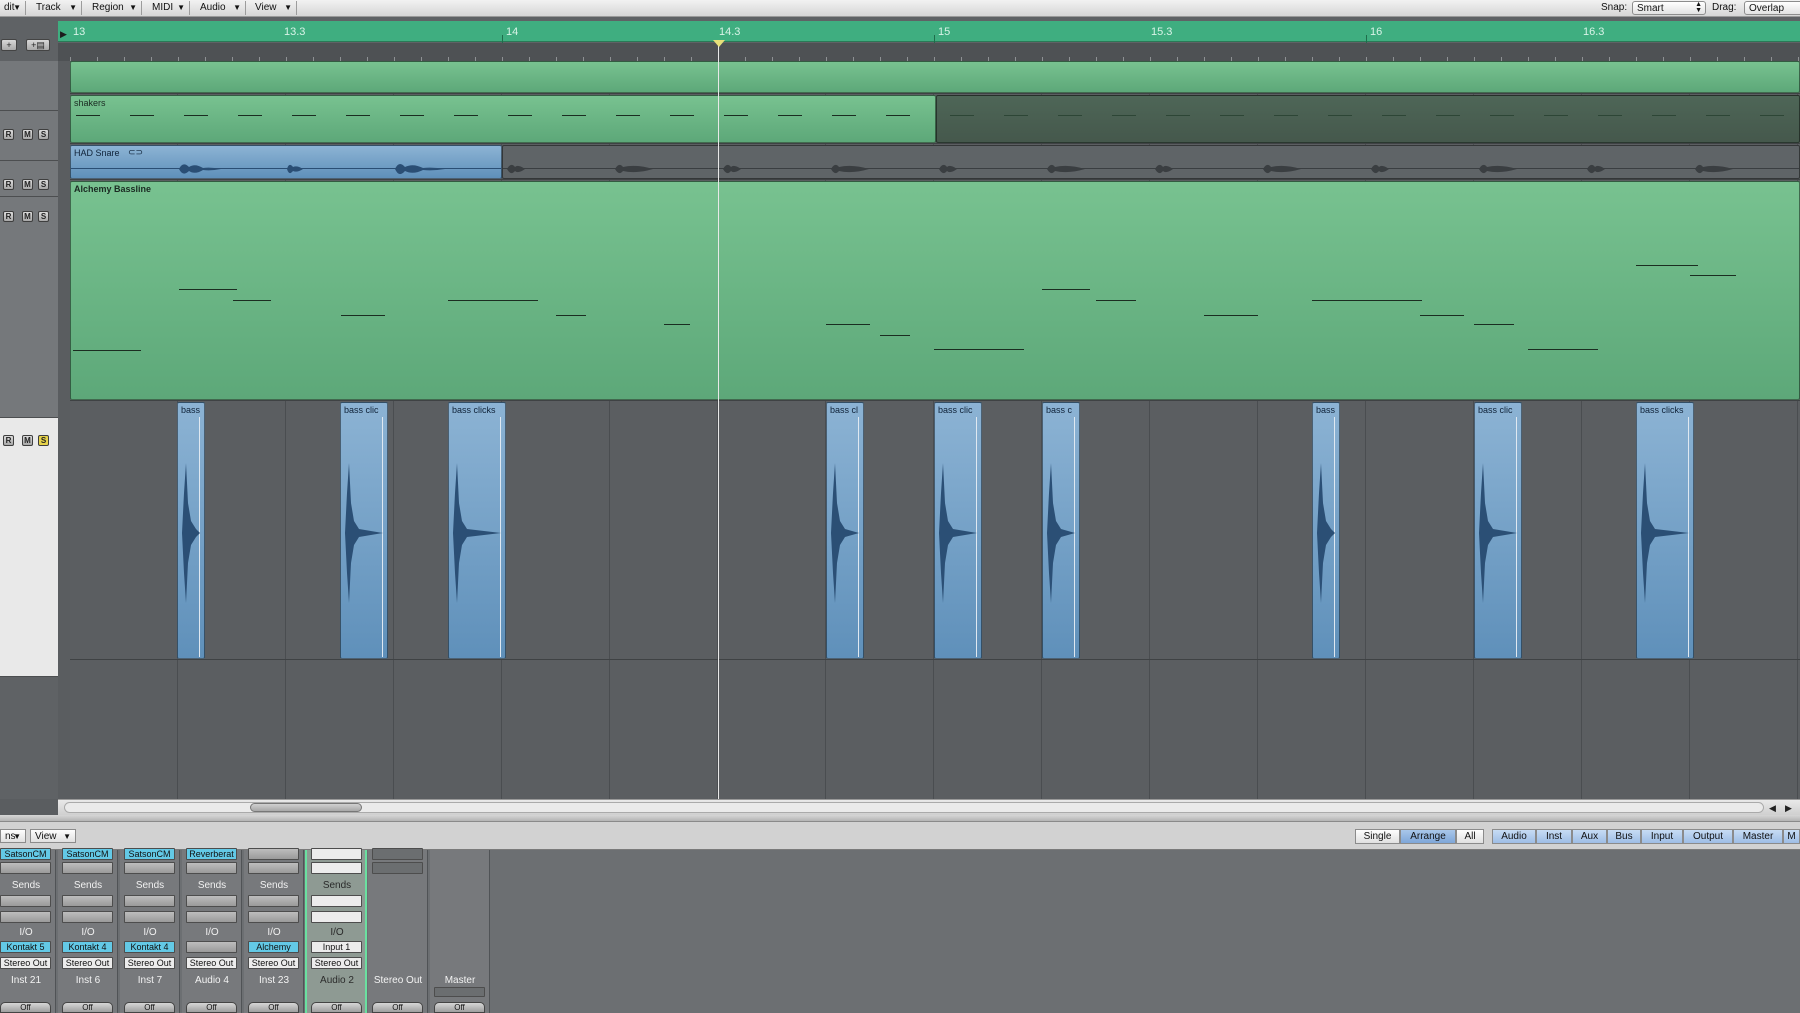 This screenshot has height=1013, width=1800. I want to click on mixer-options-menu: ns ▼, so click(13, 836).